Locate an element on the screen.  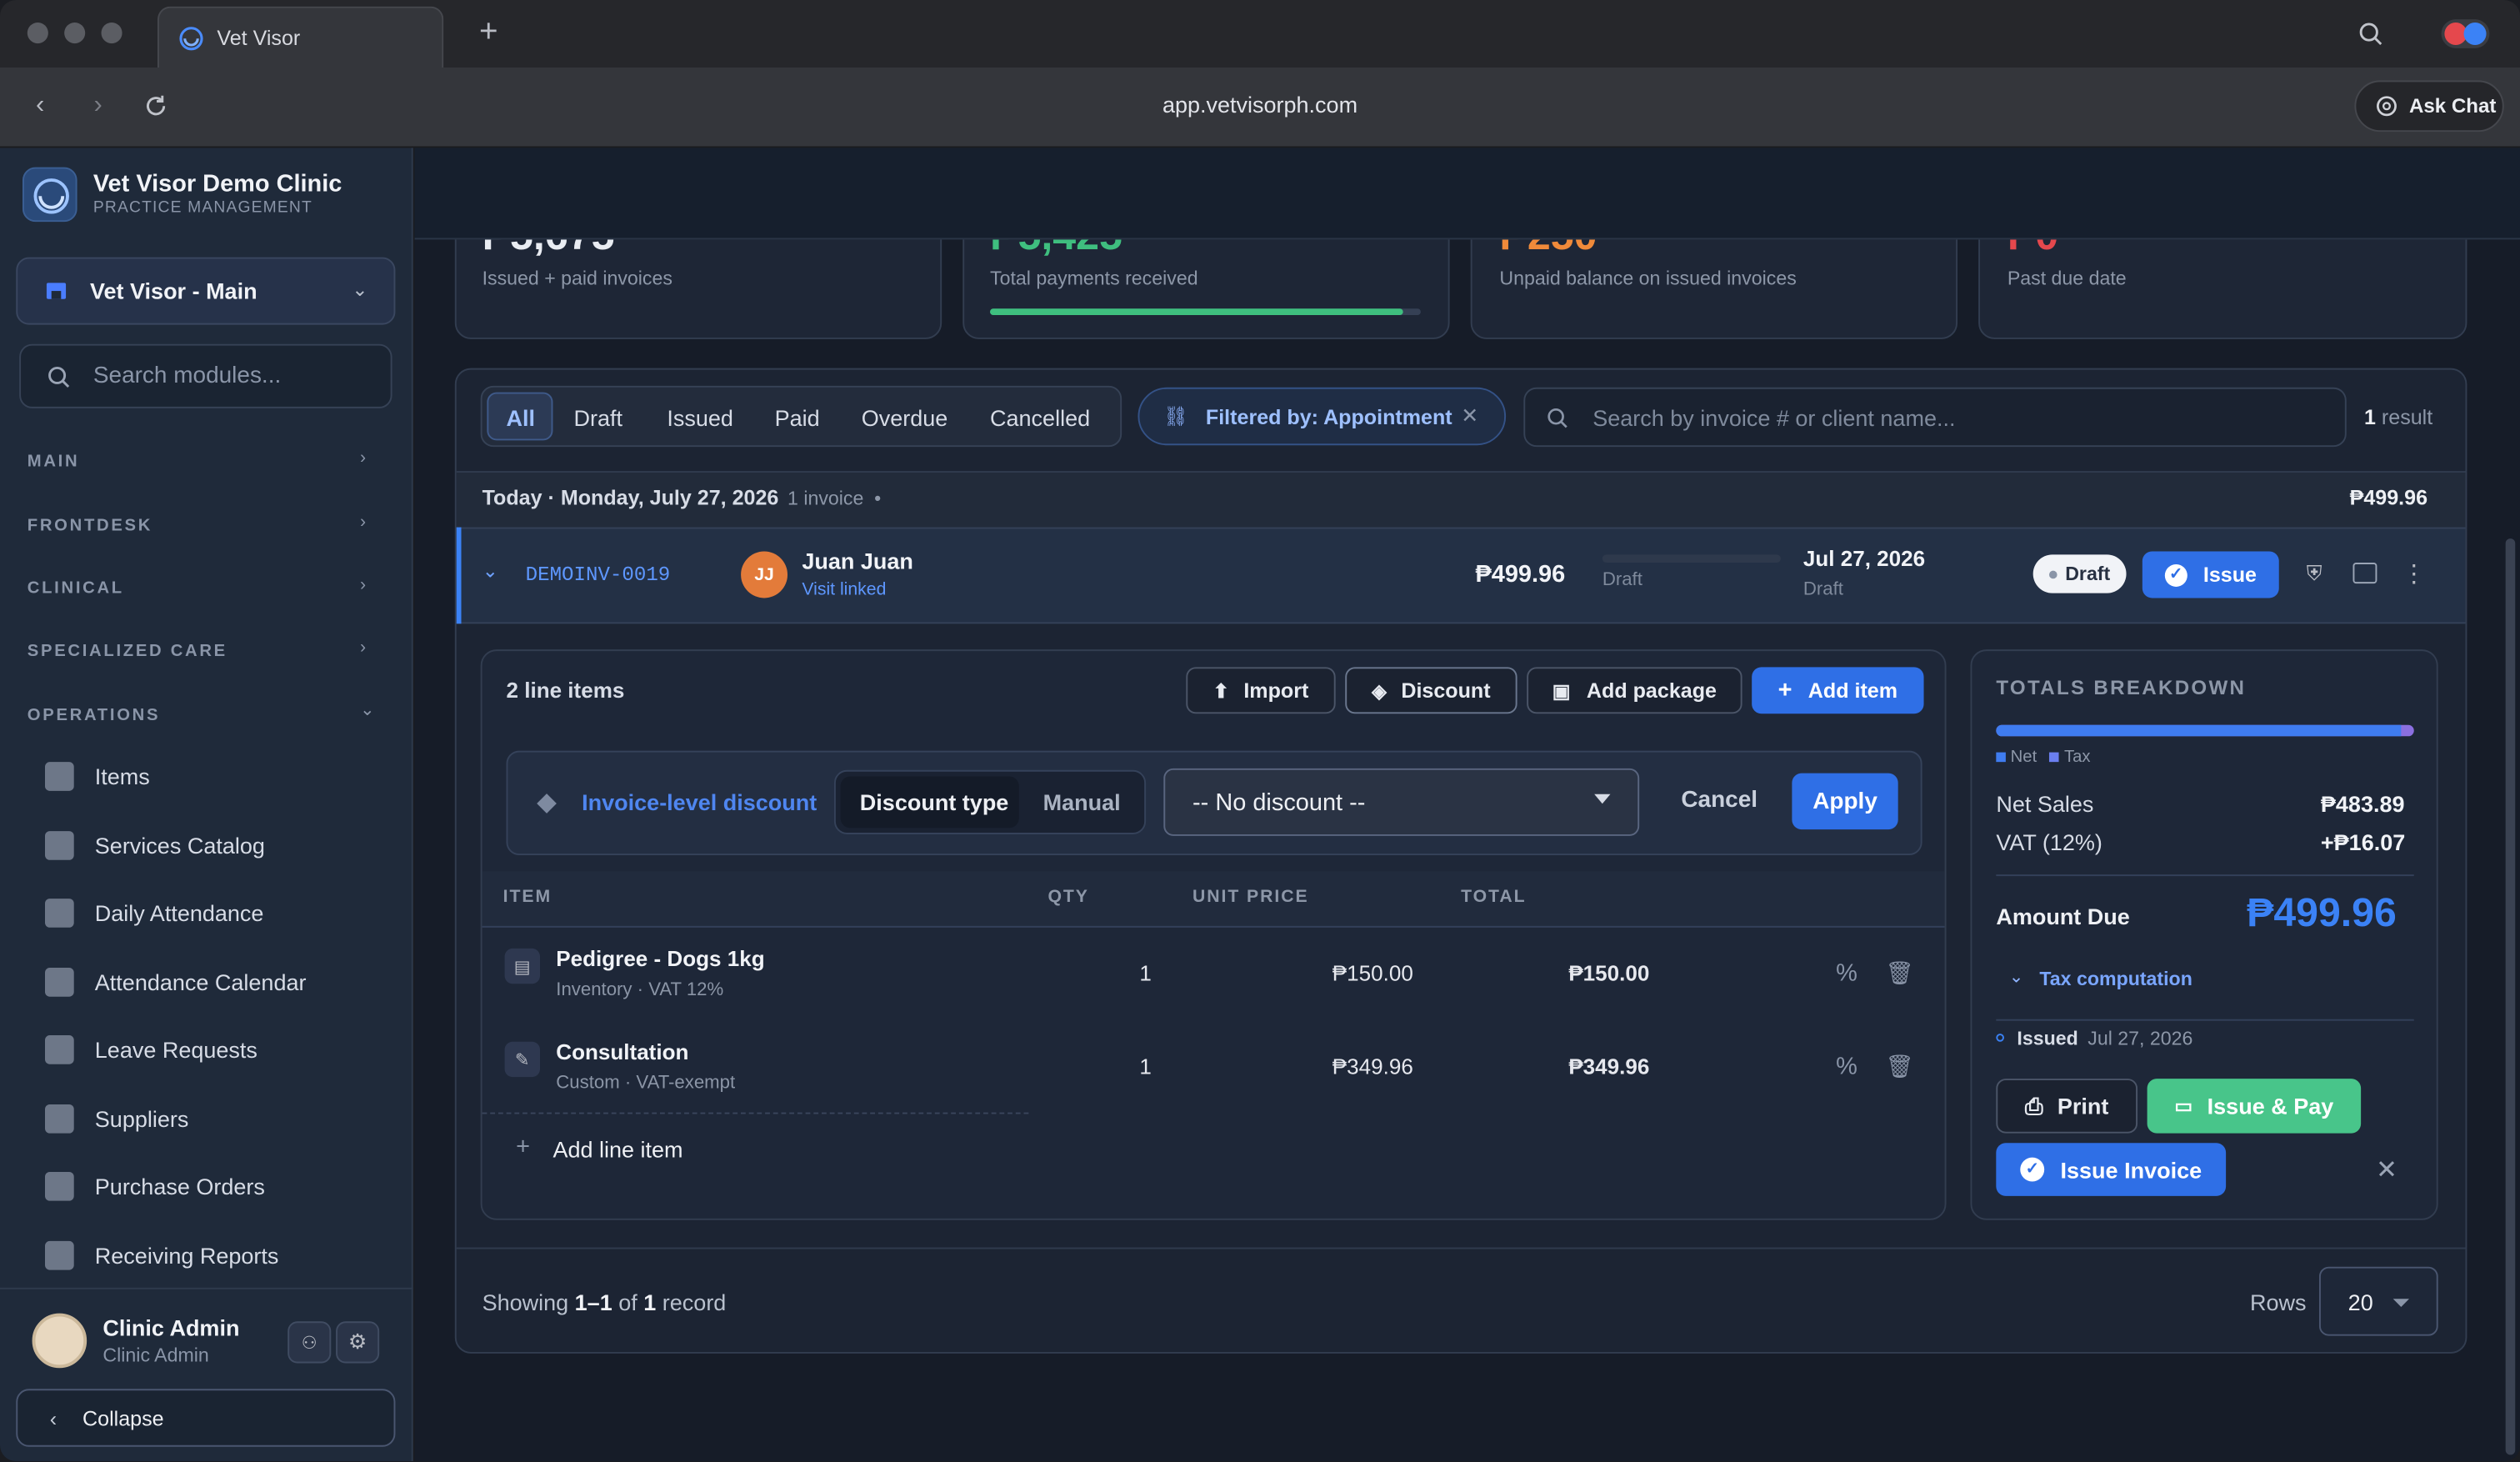
download-icon is located at coordinates (1924, 192).